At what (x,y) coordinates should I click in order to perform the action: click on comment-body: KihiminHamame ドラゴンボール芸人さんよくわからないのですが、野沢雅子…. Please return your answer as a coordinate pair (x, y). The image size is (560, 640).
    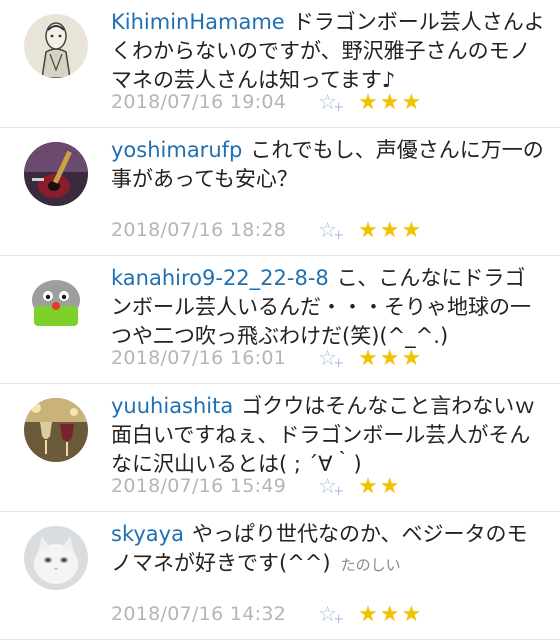
    Looking at the image, I should click on (328, 51).